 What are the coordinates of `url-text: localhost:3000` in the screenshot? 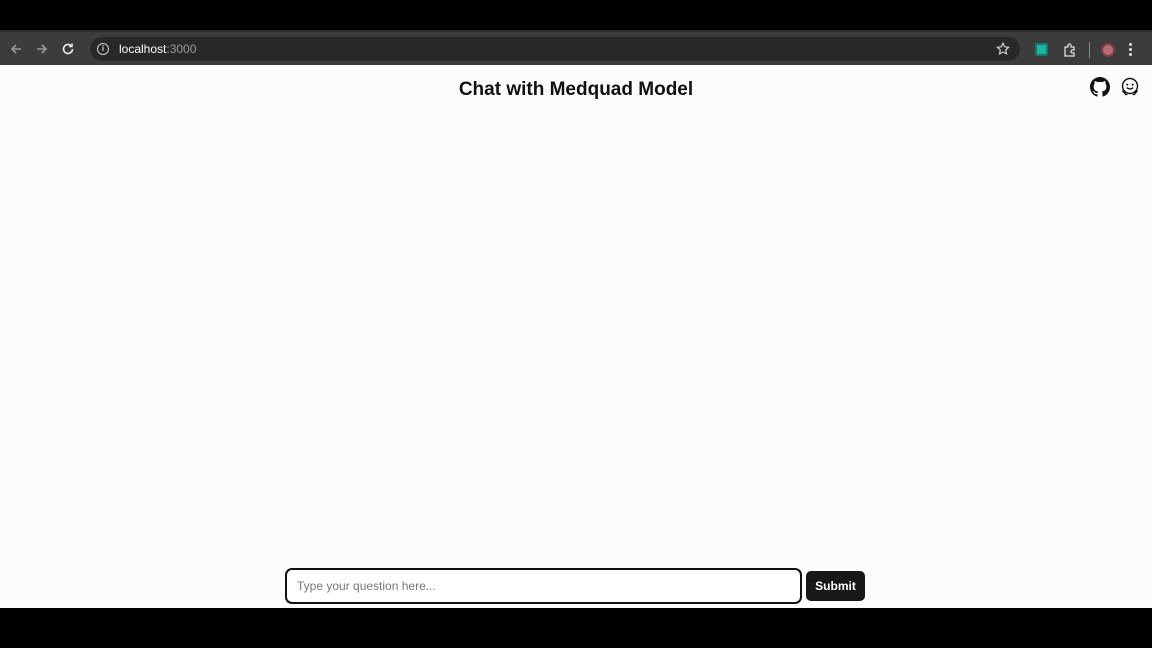 It's located at (157, 49).